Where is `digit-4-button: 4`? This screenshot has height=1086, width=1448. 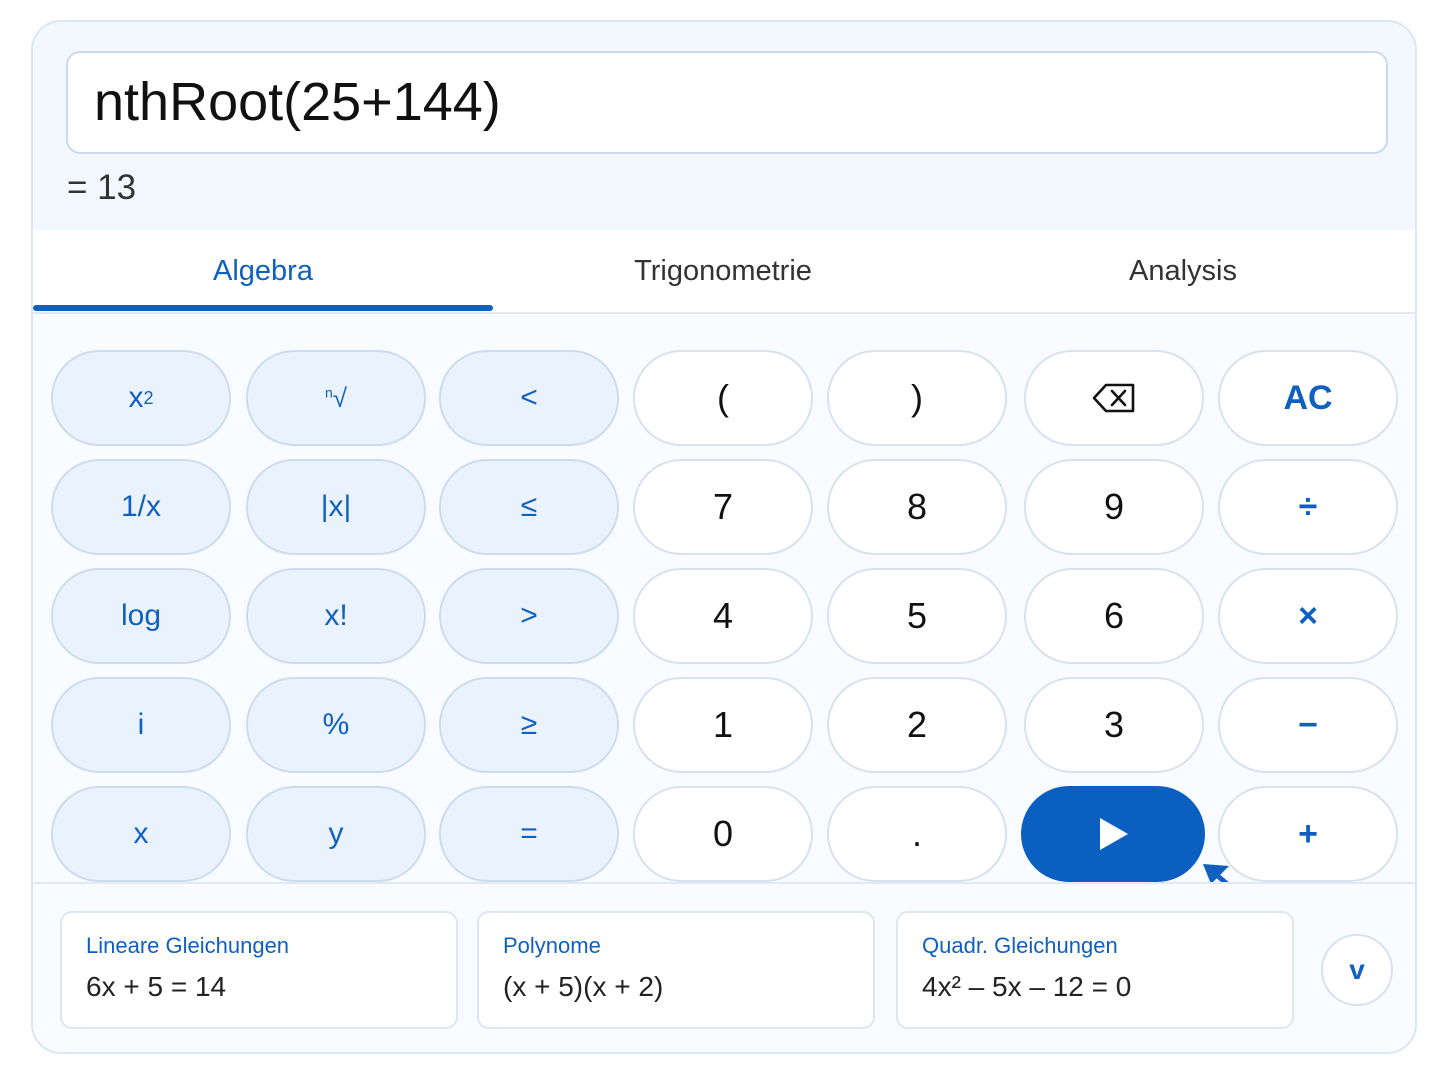
digit-4-button: 4 is located at coordinates (723, 616).